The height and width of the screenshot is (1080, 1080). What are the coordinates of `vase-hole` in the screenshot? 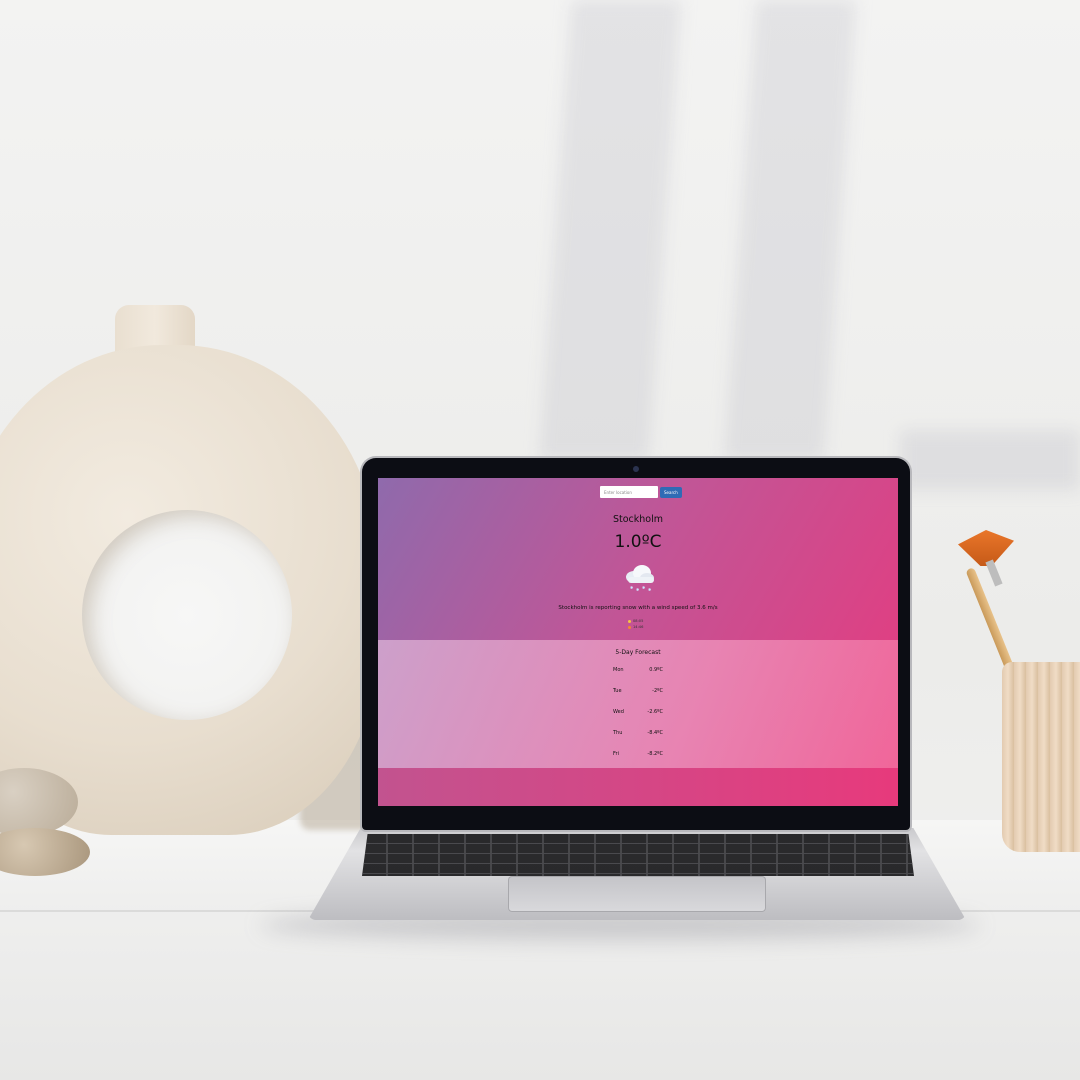 It's located at (187, 615).